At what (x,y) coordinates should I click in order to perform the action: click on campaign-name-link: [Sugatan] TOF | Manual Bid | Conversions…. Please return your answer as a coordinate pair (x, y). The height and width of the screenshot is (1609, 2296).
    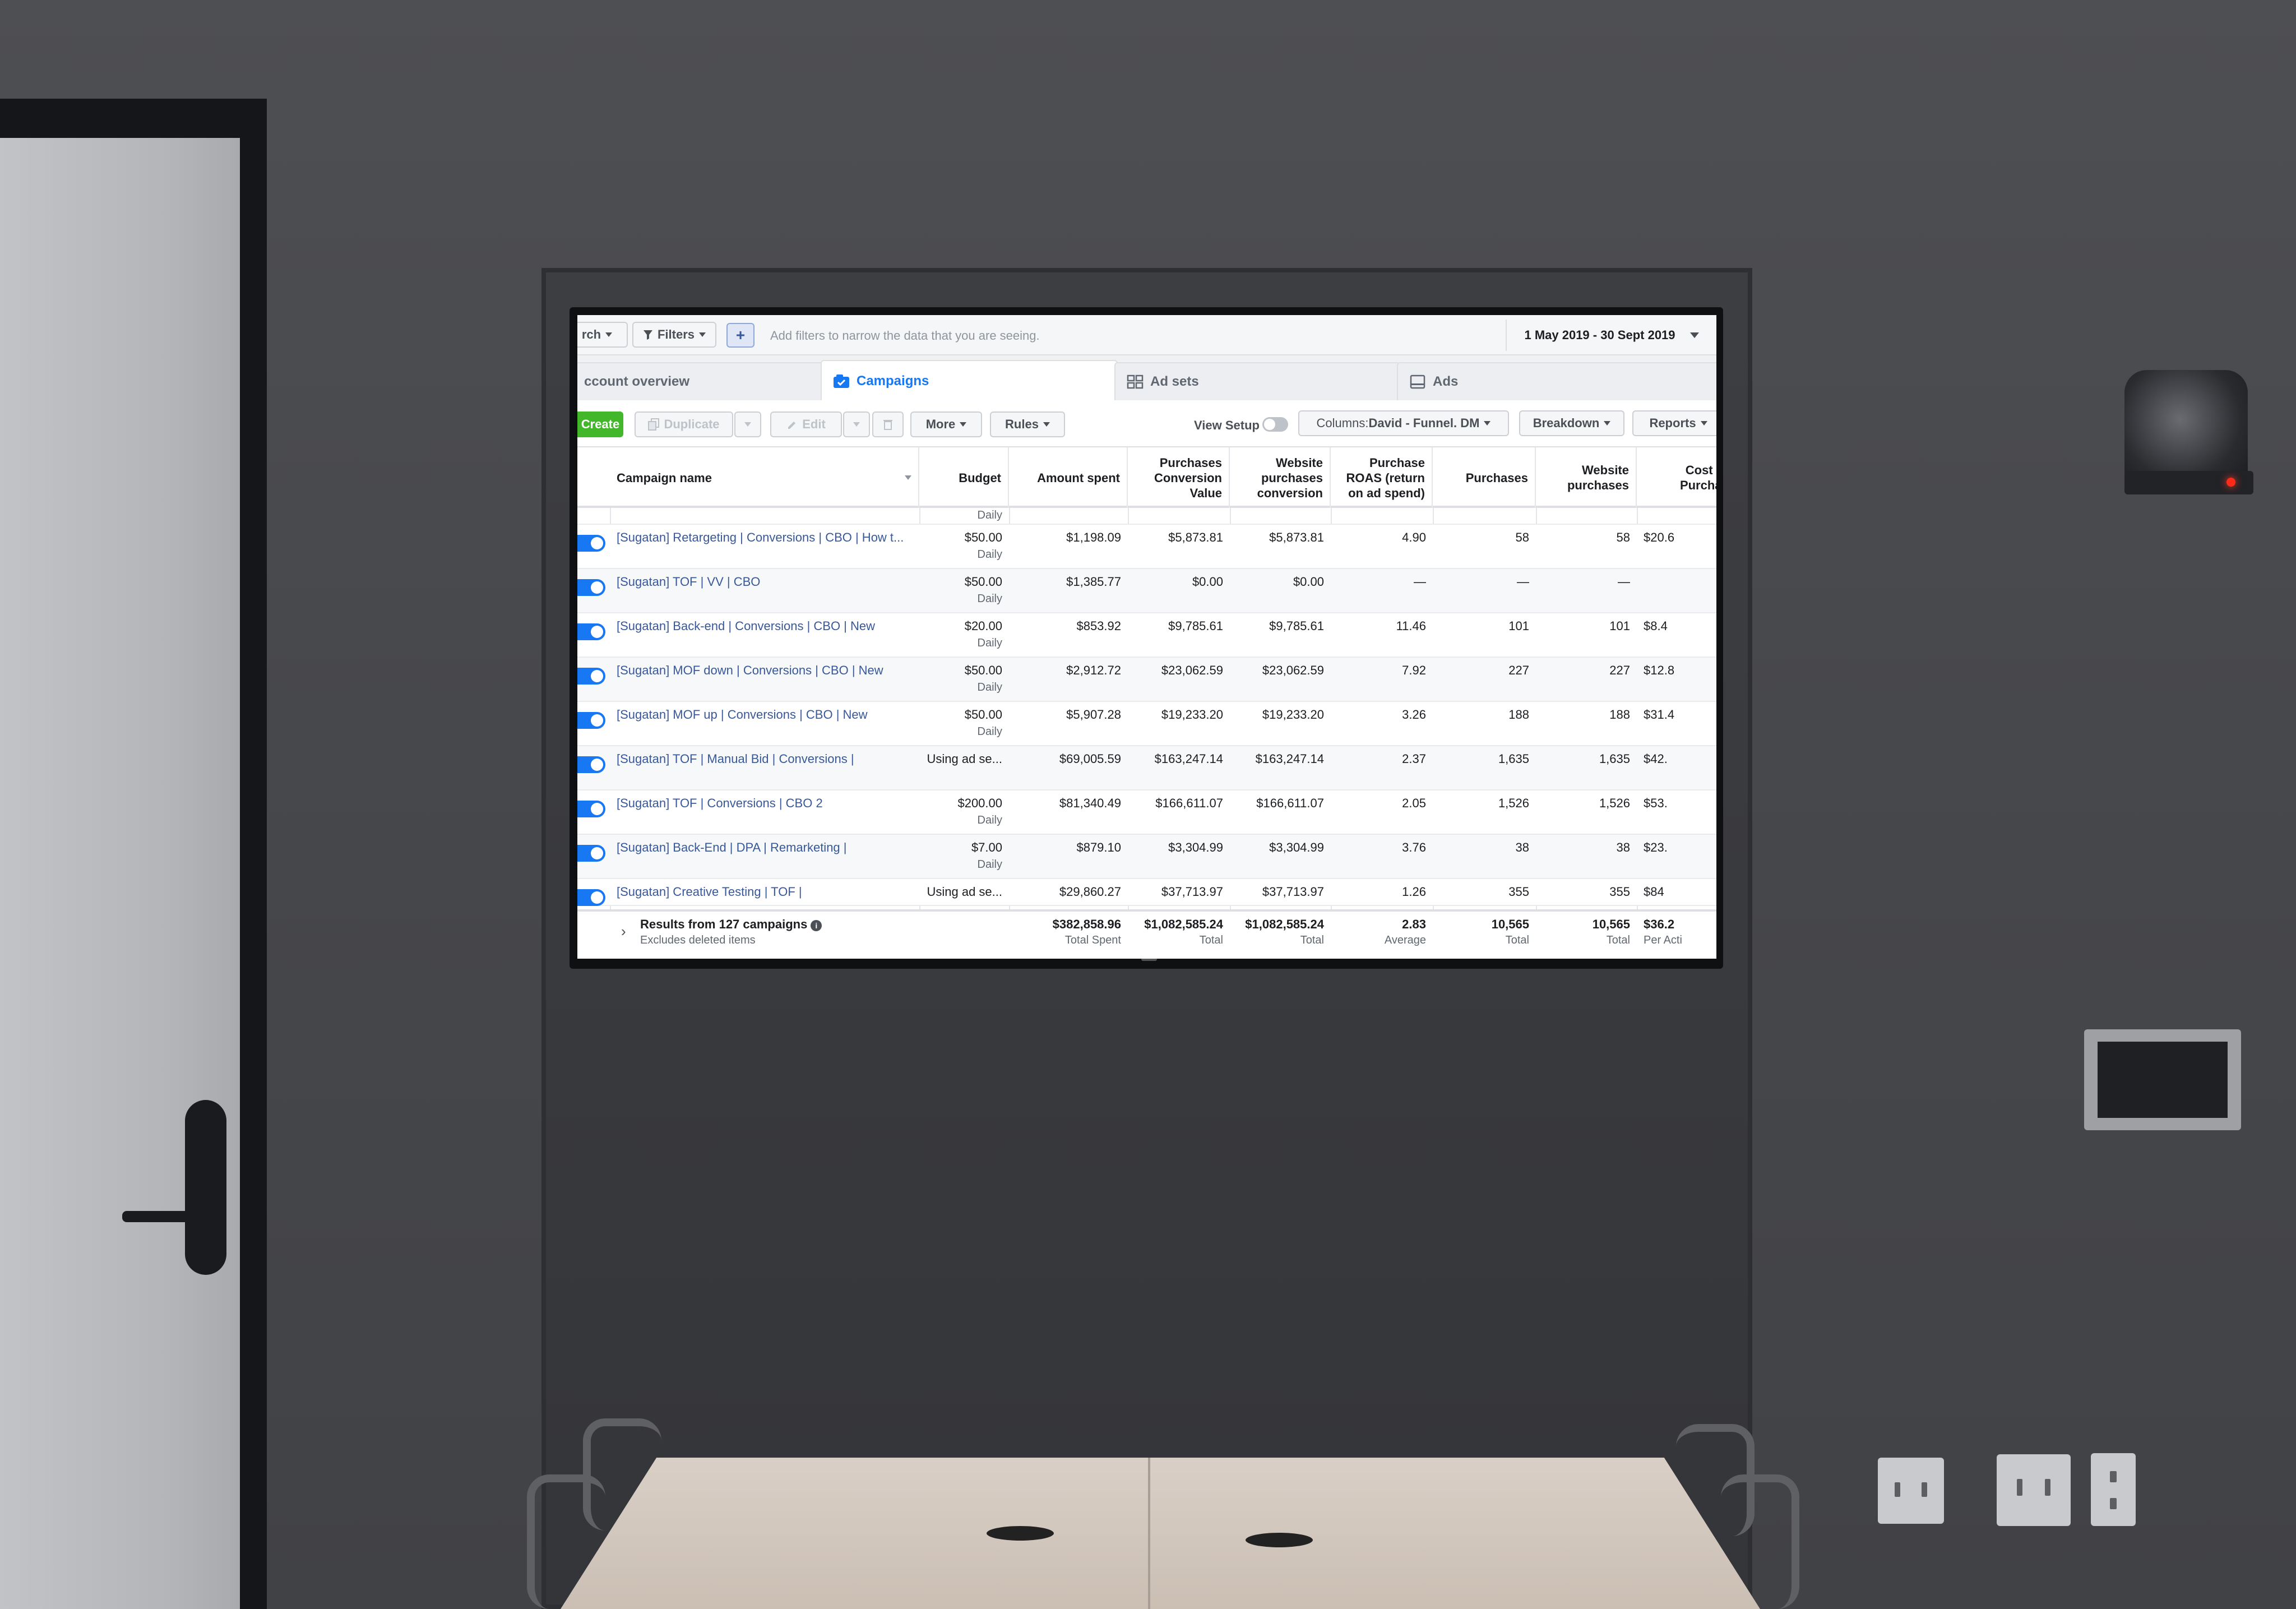
    Looking at the image, I should click on (765, 768).